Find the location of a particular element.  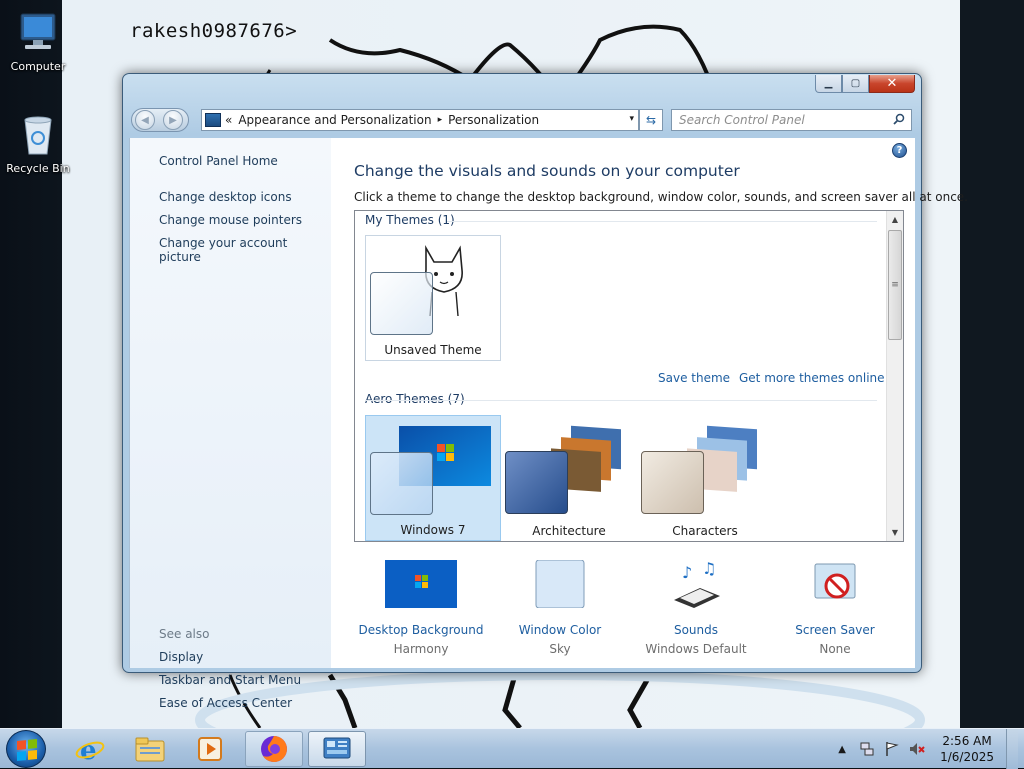

theme-tile-characters: Characters is located at coordinates (705, 478).